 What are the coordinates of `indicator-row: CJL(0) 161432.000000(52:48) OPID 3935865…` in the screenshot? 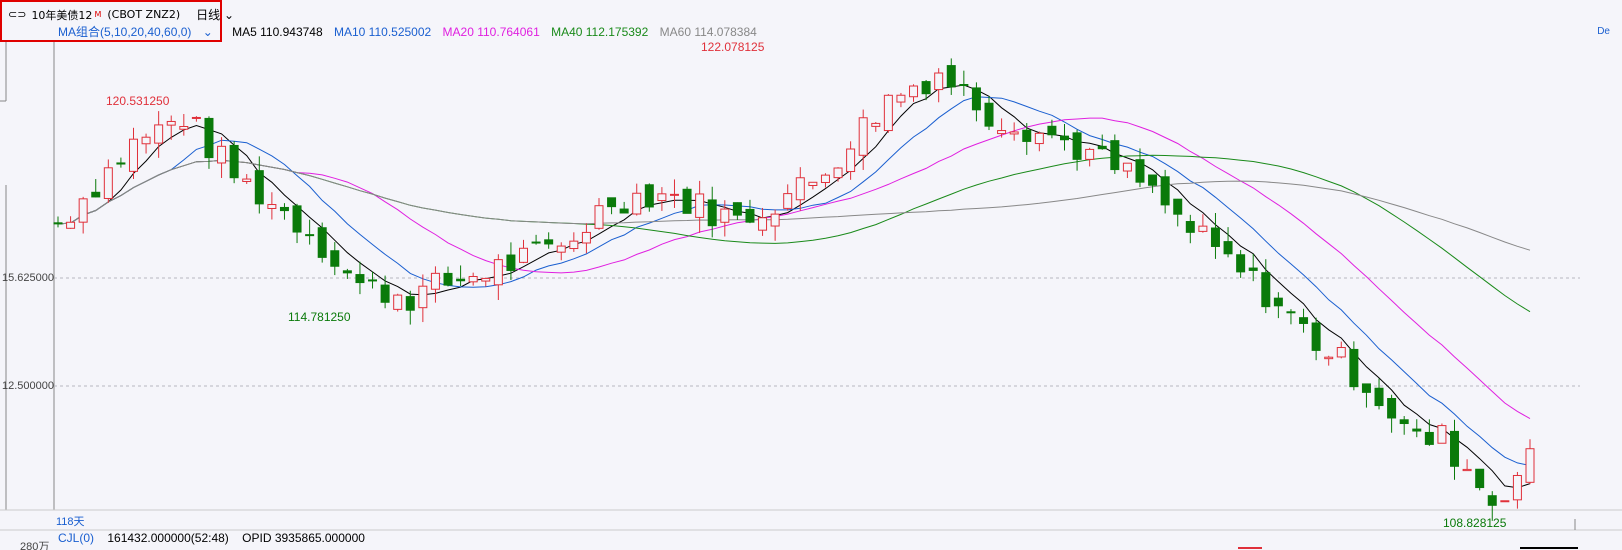 It's located at (211, 538).